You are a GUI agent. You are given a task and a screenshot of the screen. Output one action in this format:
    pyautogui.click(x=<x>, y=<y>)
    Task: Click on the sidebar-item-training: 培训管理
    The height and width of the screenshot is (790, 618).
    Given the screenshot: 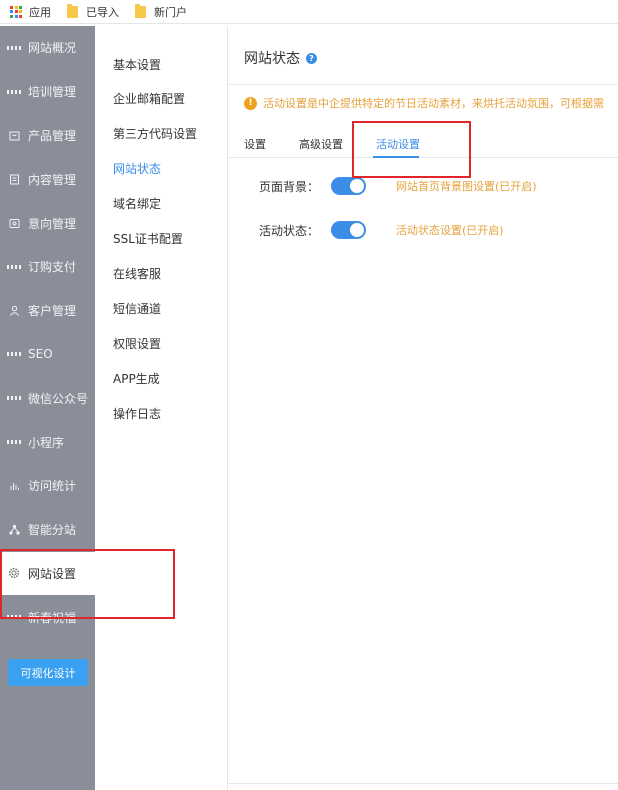 What is the action you would take?
    pyautogui.click(x=47, y=92)
    